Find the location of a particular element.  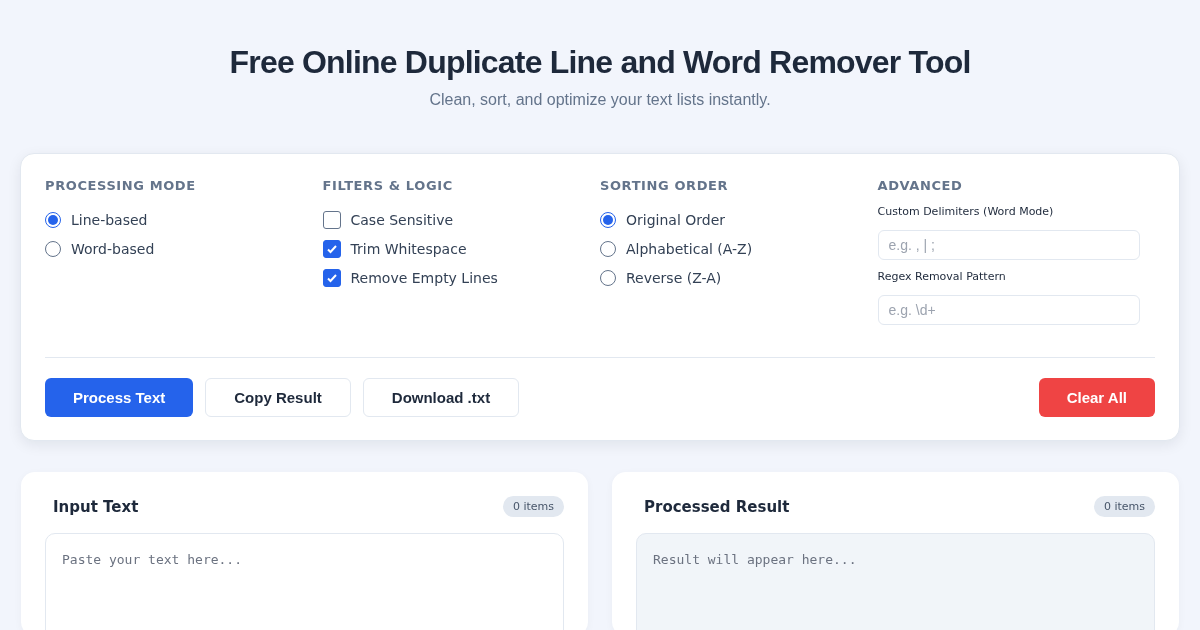

radio-option: Reverse (Z-A) is located at coordinates (739, 277).